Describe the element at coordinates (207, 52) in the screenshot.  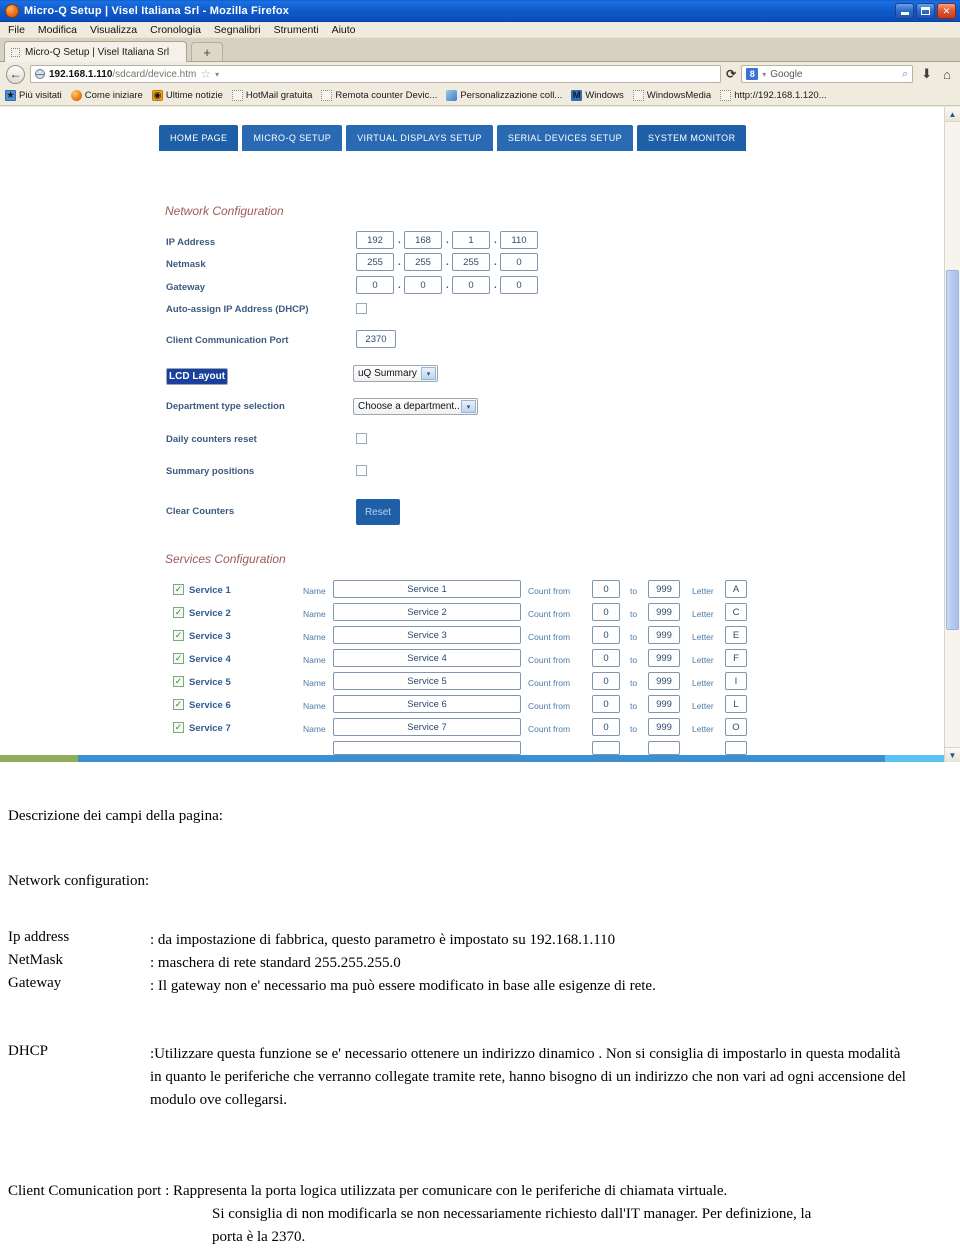
I see `new-tab-button: +` at that location.